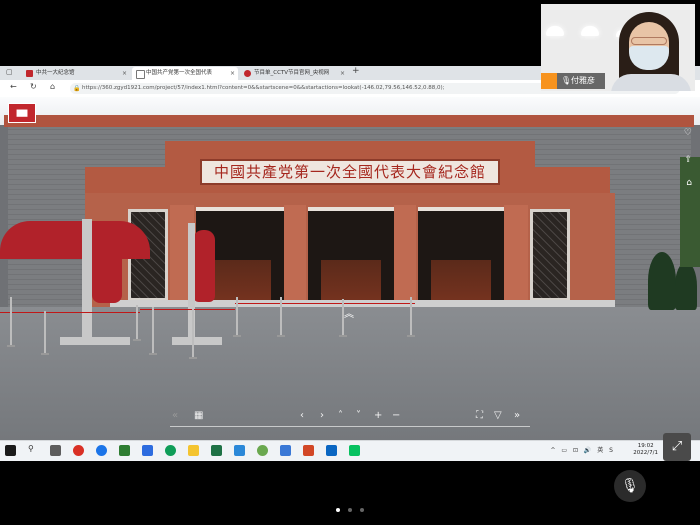 The width and height of the screenshot is (700, 525). I want to click on memorial-sign: 中國共產党第一次全國代表大會紀念館, so click(350, 172).